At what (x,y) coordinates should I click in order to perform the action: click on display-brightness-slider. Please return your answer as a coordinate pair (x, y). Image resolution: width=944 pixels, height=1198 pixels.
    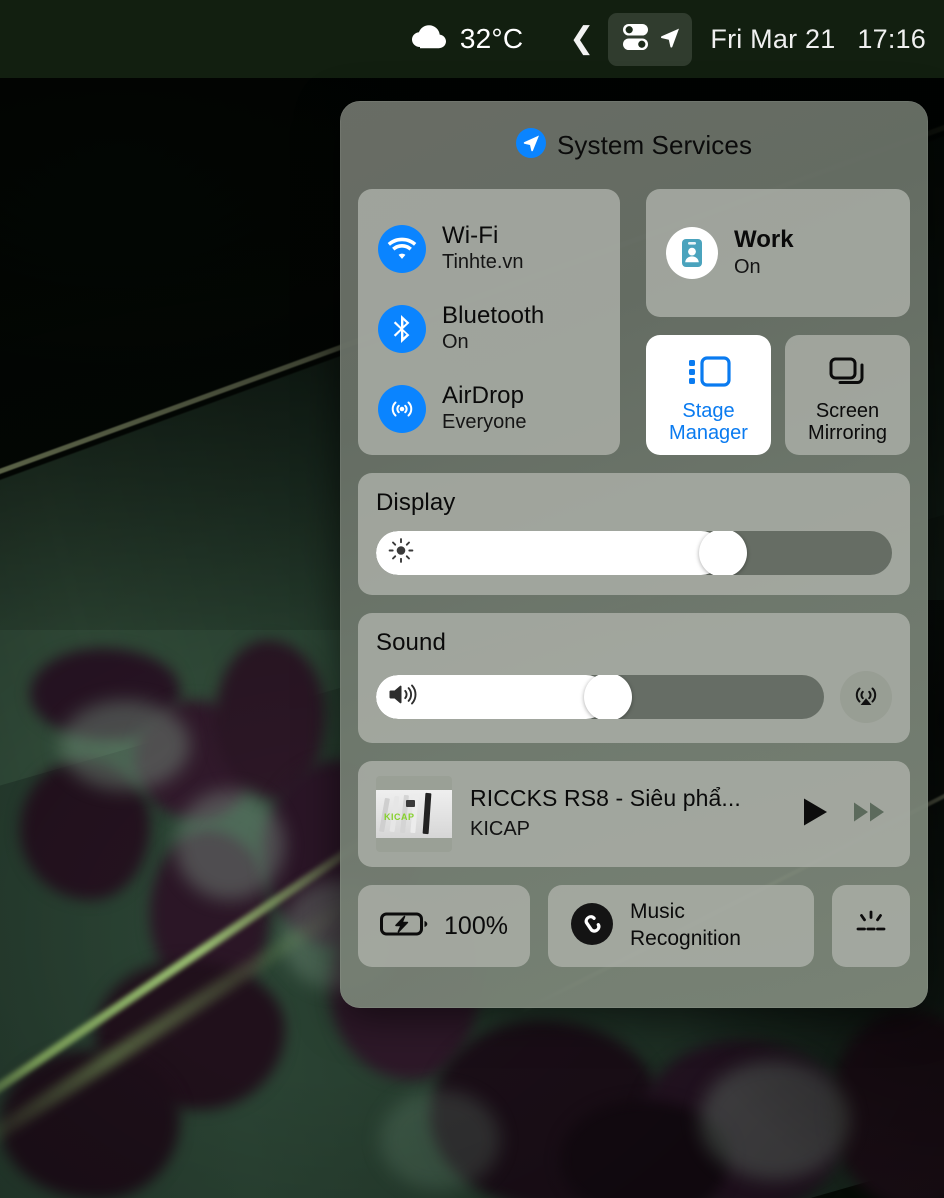
    Looking at the image, I should click on (634, 553).